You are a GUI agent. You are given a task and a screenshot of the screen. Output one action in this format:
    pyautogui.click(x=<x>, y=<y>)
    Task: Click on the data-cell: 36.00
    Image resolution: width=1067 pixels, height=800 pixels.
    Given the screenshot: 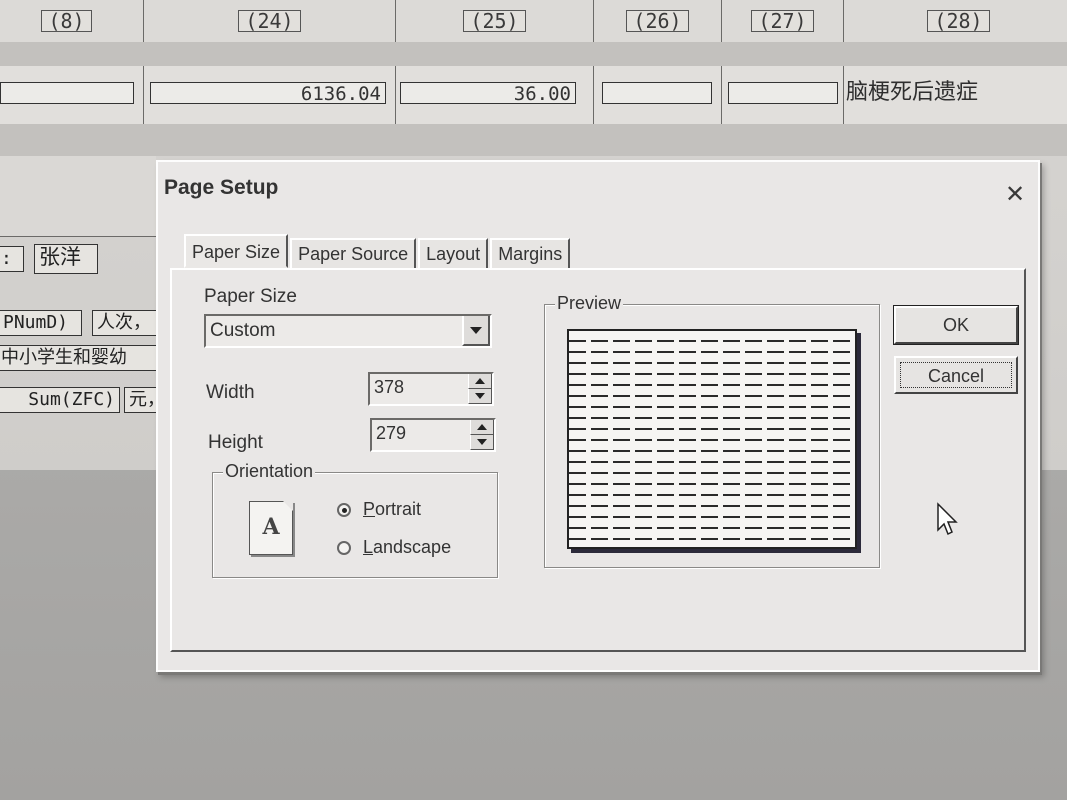 What is the action you would take?
    pyautogui.click(x=495, y=95)
    